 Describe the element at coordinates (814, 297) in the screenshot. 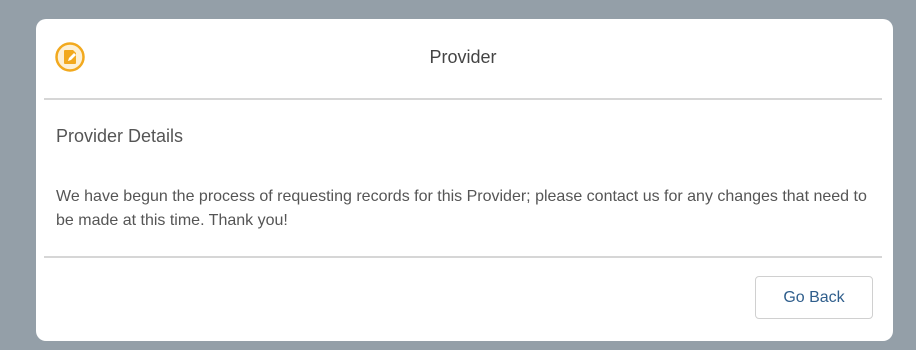

I see `go-back-button: Go Back` at that location.